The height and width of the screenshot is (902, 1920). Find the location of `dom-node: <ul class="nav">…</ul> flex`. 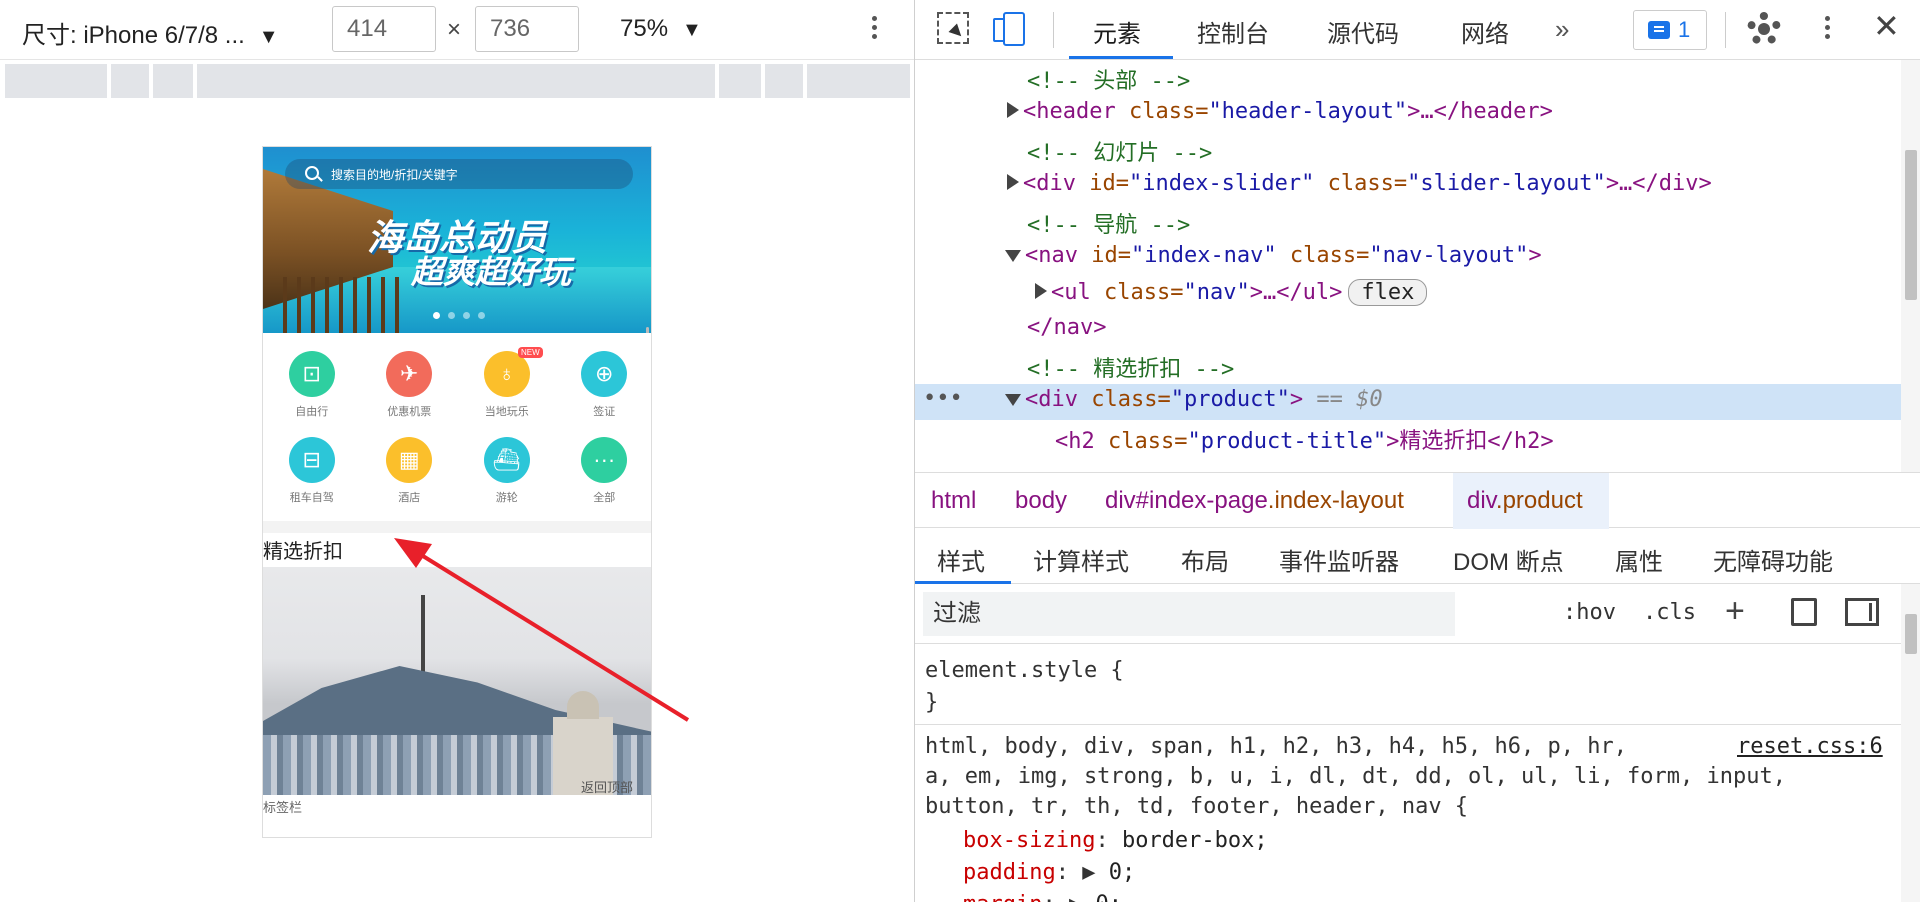

dom-node: <ul class="nav">…</ul> flex is located at coordinates (1408, 294).